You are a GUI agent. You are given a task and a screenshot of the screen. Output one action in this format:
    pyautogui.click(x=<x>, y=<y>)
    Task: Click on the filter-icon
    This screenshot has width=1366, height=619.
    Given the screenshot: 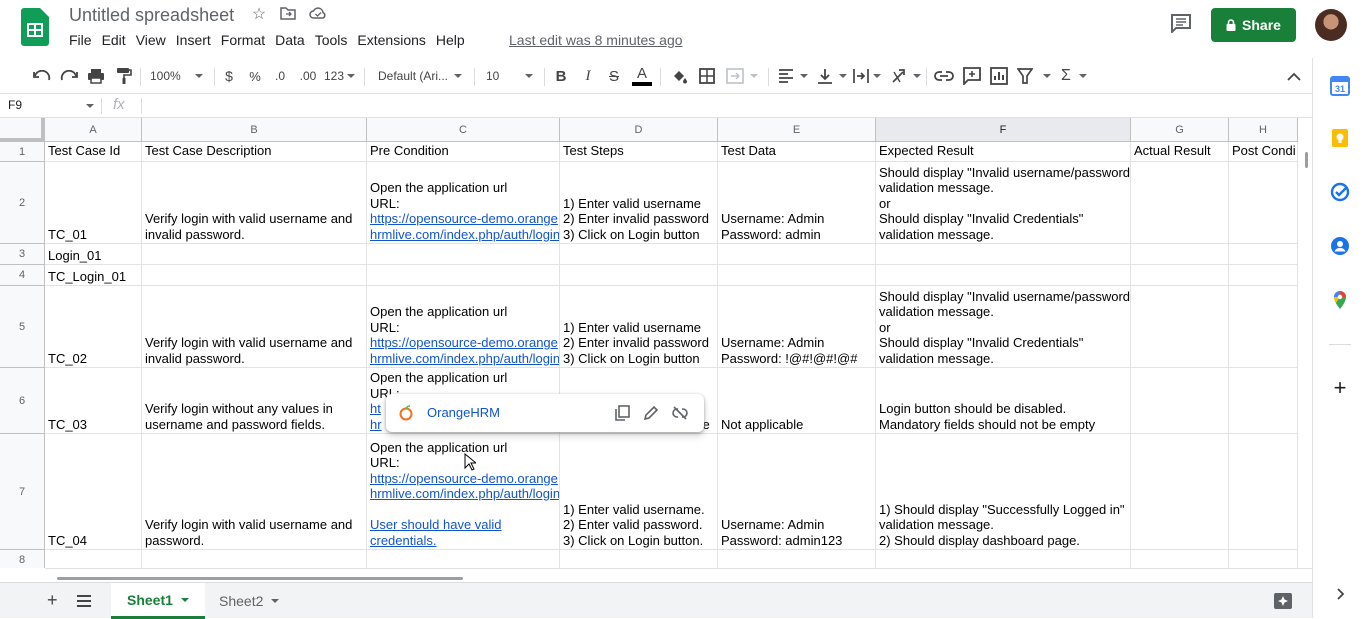 What is the action you would take?
    pyautogui.click(x=1034, y=76)
    